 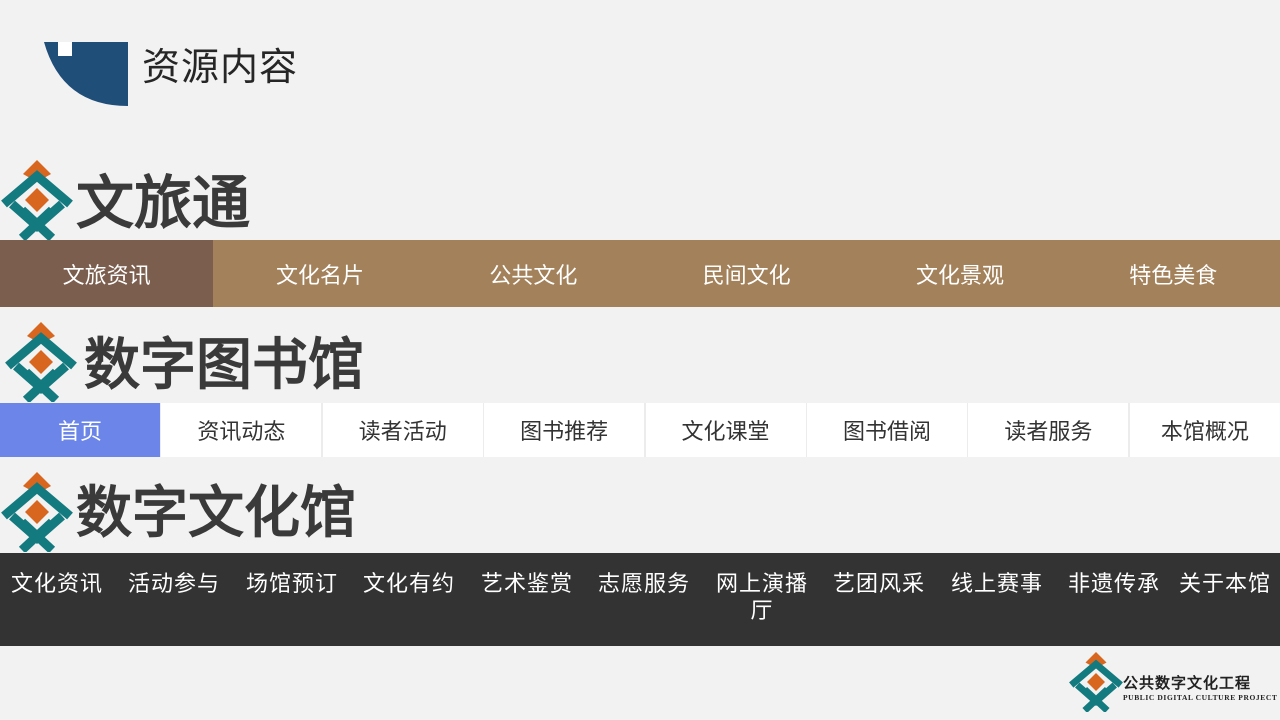 I want to click on nav-item-culture-class: 文化课堂, so click(x=725, y=430).